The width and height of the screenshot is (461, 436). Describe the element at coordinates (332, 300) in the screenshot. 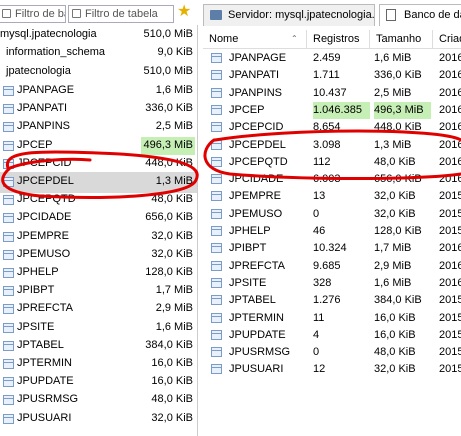

I see `table-row: JPTABEL 1.276 384,0 KiB 2015` at that location.